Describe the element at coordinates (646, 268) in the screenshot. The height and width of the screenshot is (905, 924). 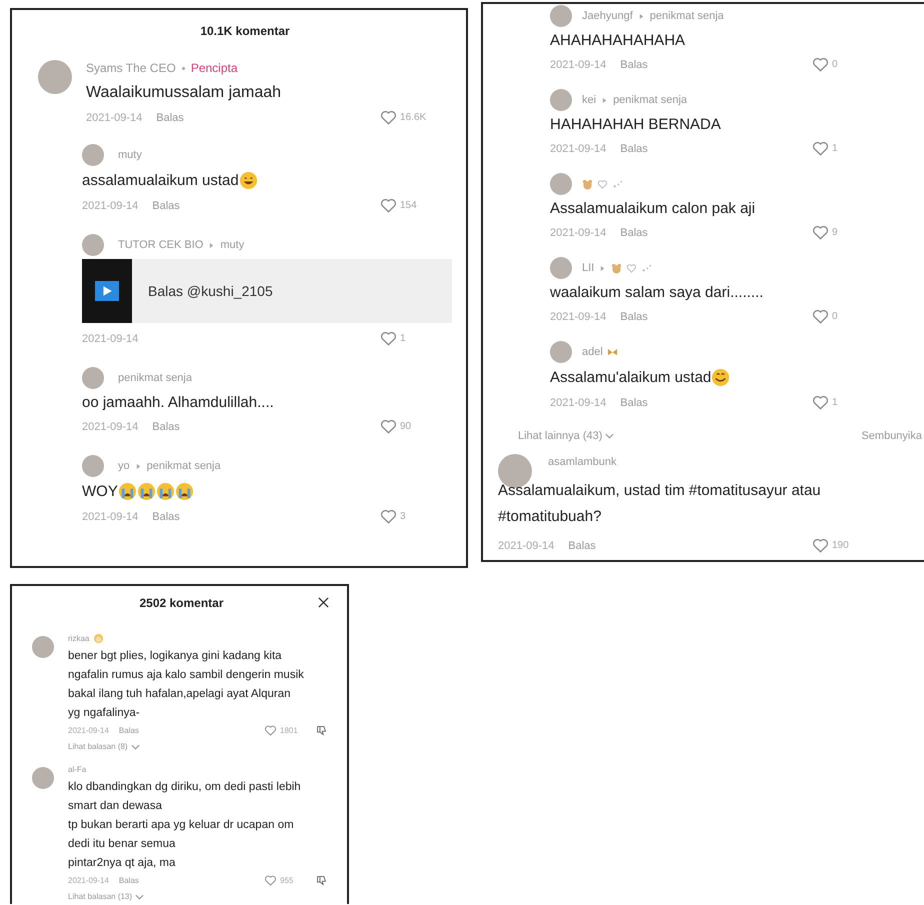
I see `sparkle-icon` at that location.